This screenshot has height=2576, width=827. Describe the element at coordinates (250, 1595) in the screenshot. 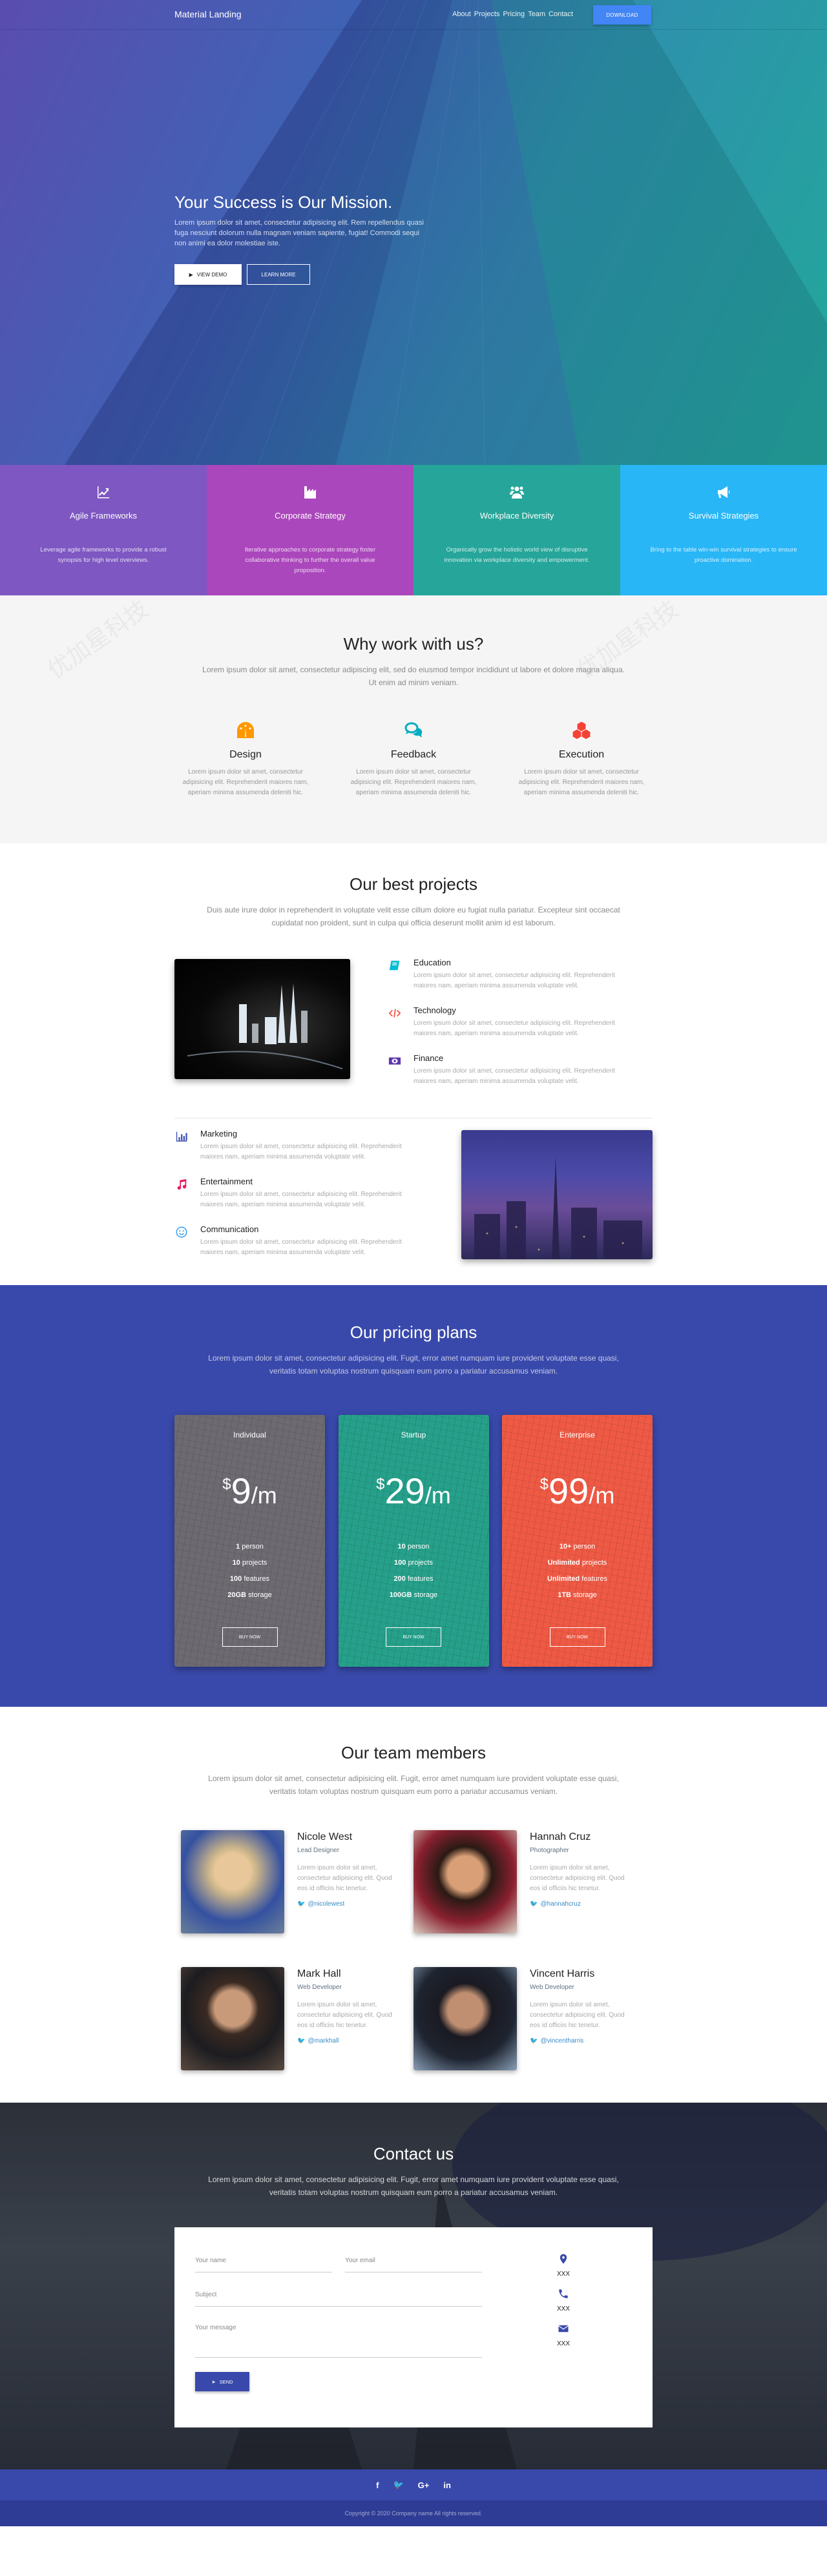

I see `plan-feature: 20GB storage` at that location.